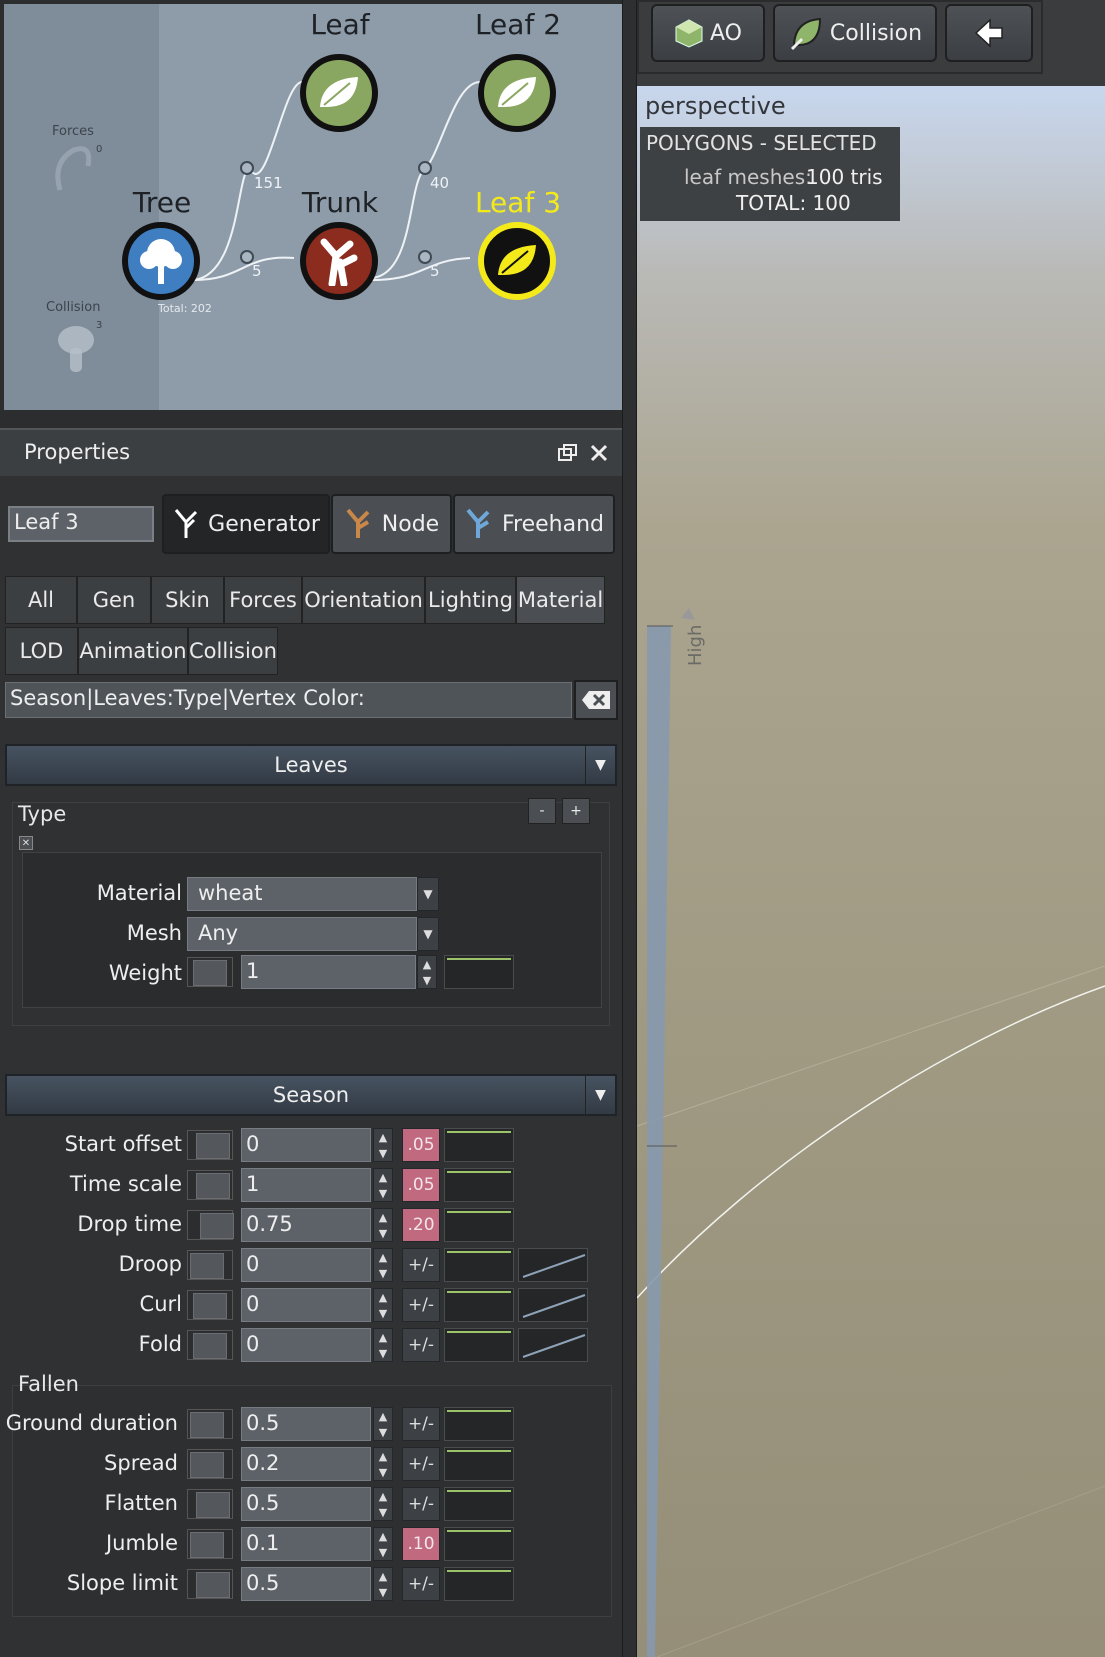 Image resolution: width=1105 pixels, height=1657 pixels. Describe the element at coordinates (421, 1544) in the screenshot. I see `row-variance-button: .10` at that location.